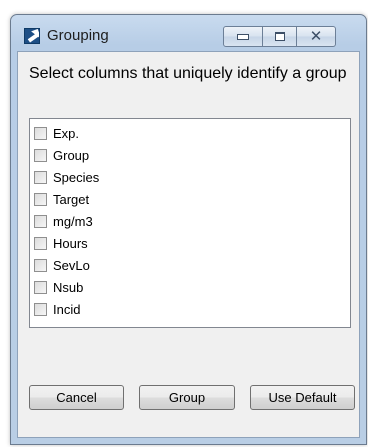  What do you see at coordinates (68, 287) in the screenshot?
I see `column-label: Nsub` at bounding box center [68, 287].